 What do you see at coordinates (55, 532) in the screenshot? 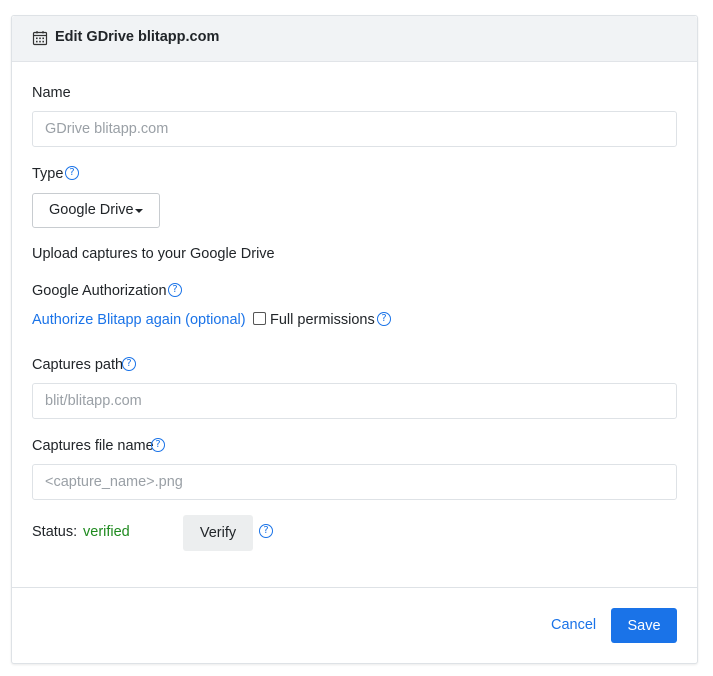
I see `status-label: Status:` at bounding box center [55, 532].